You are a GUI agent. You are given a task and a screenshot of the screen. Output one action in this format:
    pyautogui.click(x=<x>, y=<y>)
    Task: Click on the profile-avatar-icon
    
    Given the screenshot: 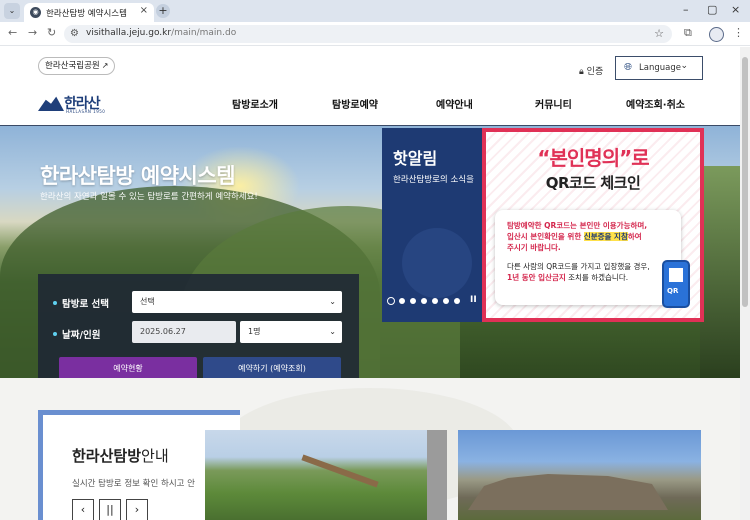 What is the action you would take?
    pyautogui.click(x=716, y=34)
    